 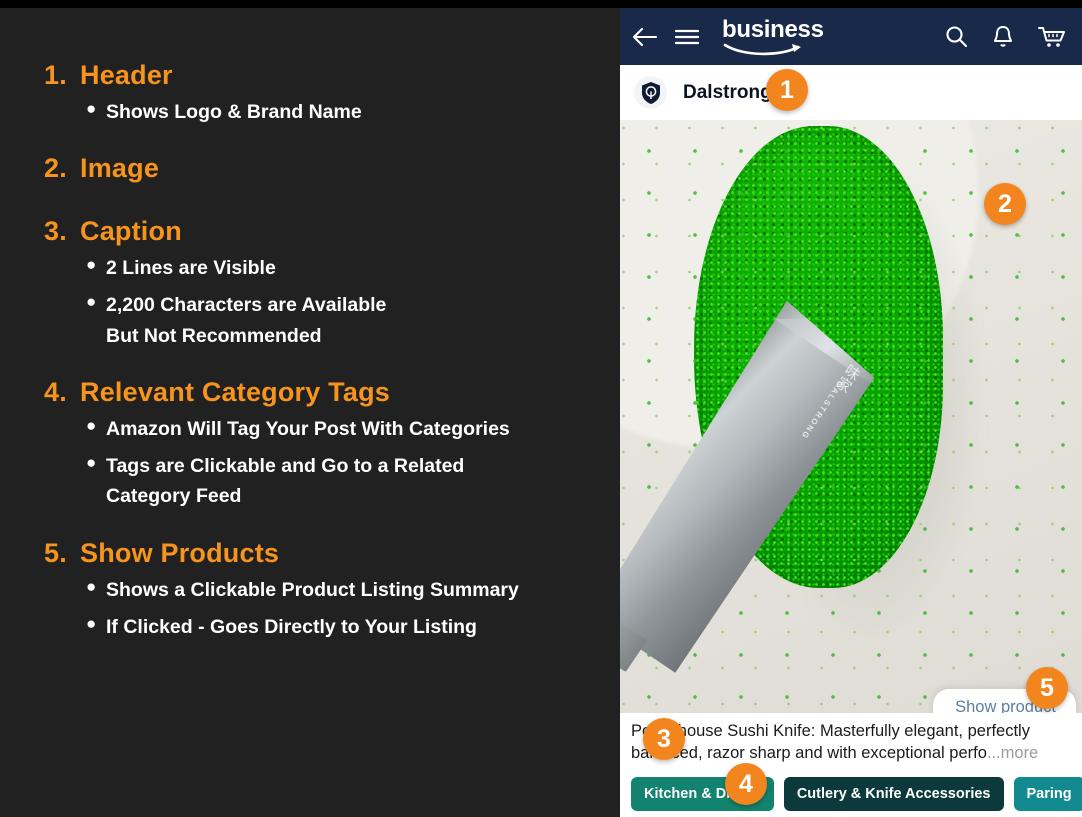 What do you see at coordinates (191, 268) in the screenshot?
I see `bullet-text: 2 Lines are Visible` at bounding box center [191, 268].